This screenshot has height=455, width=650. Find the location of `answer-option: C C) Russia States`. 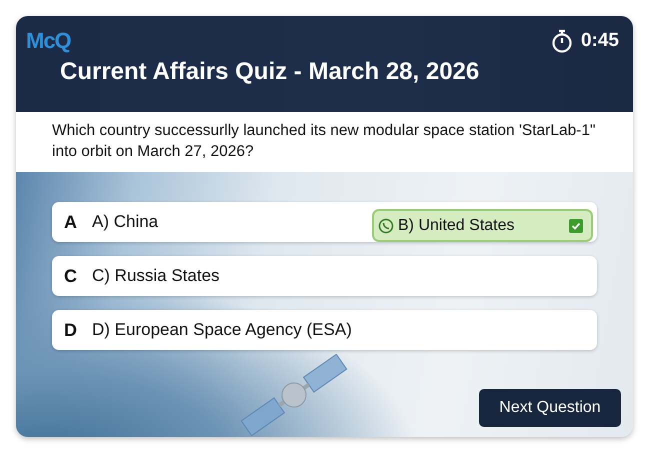

answer-option: C C) Russia States is located at coordinates (324, 276).